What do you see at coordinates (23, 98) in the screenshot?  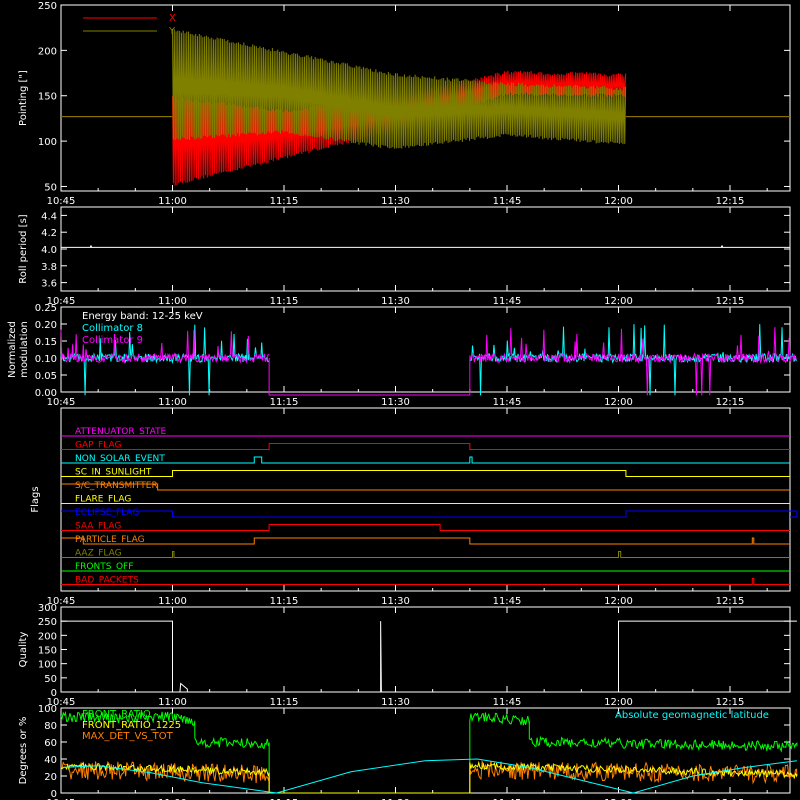 I see `y-axis-label: Pointing ["]` at bounding box center [23, 98].